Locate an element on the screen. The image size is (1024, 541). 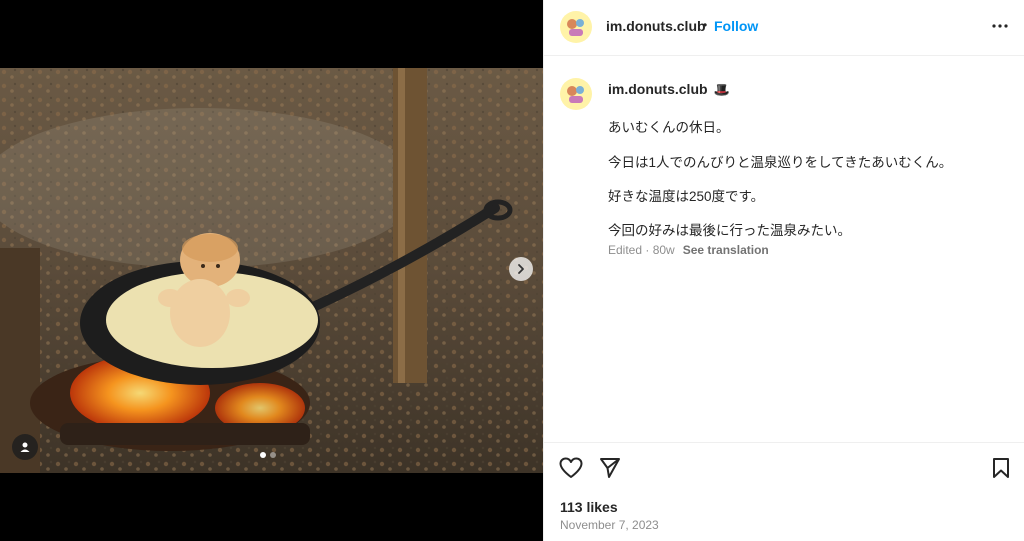
caption-line: 今日は1人でのんびりと温泉巡りをしてきたあいむくん。 is located at coordinates (780, 162).